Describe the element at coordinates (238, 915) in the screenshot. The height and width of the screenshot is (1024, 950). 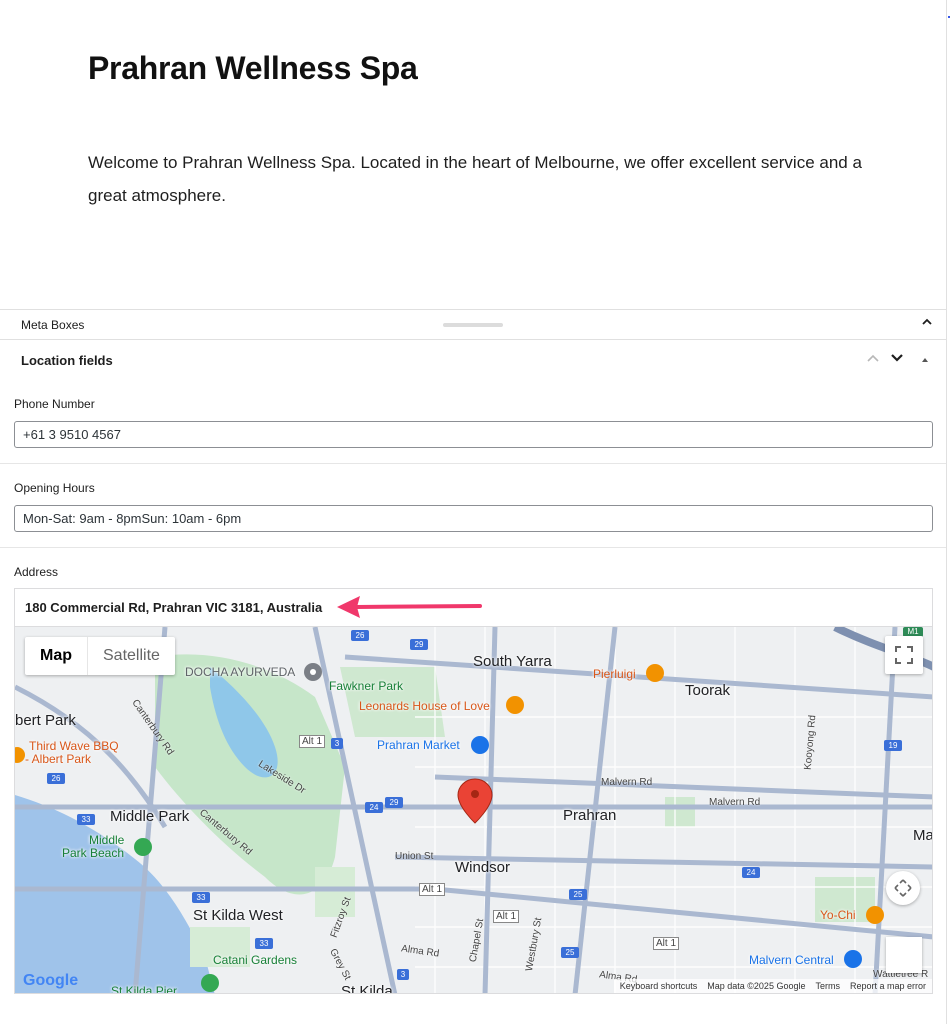
I see `map-label-st-kilda-west: St Kilda West` at that location.